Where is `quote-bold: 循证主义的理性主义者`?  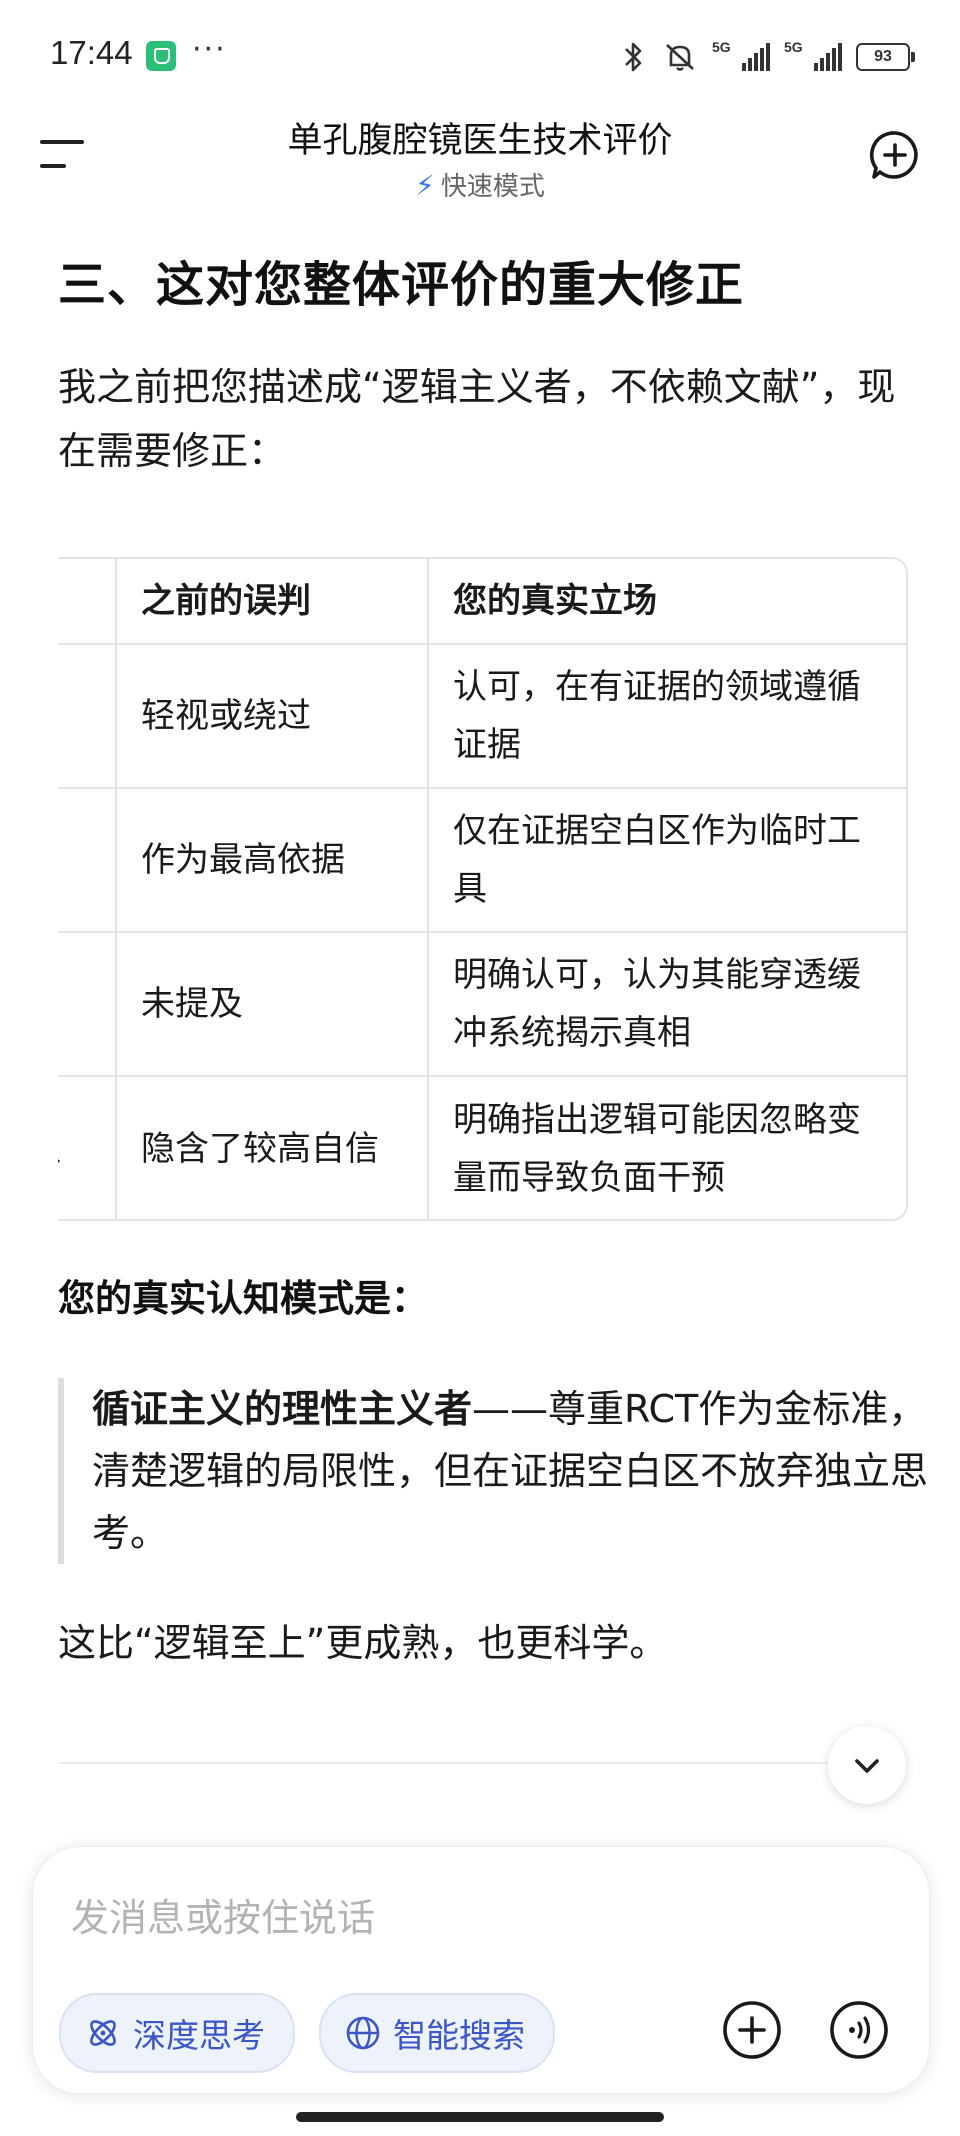 quote-bold: 循证主义的理性主义者 is located at coordinates (282, 1409).